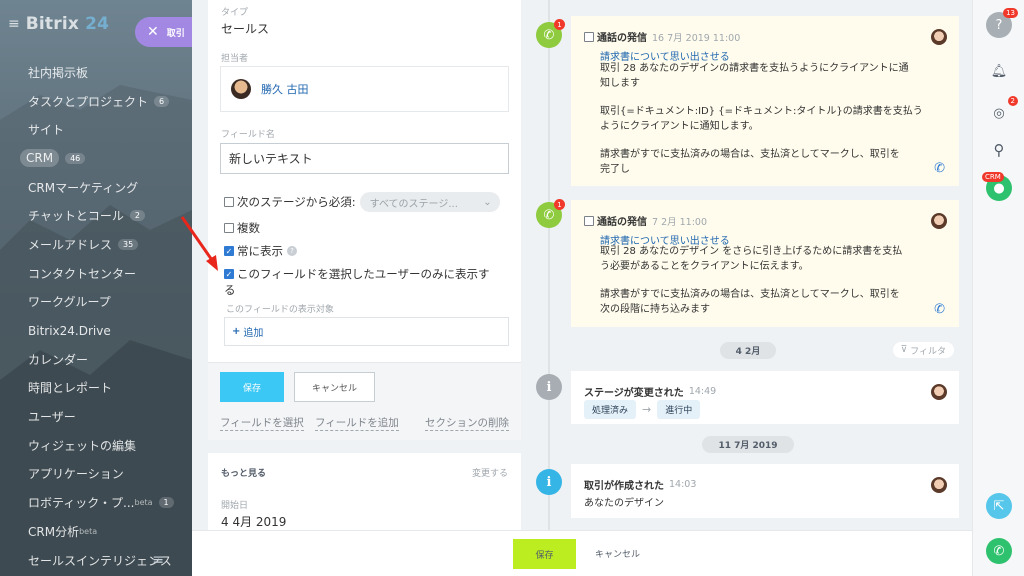 The width and height of the screenshot is (1024, 576). I want to click on sidebar-item-sites: サイト, so click(96, 129).